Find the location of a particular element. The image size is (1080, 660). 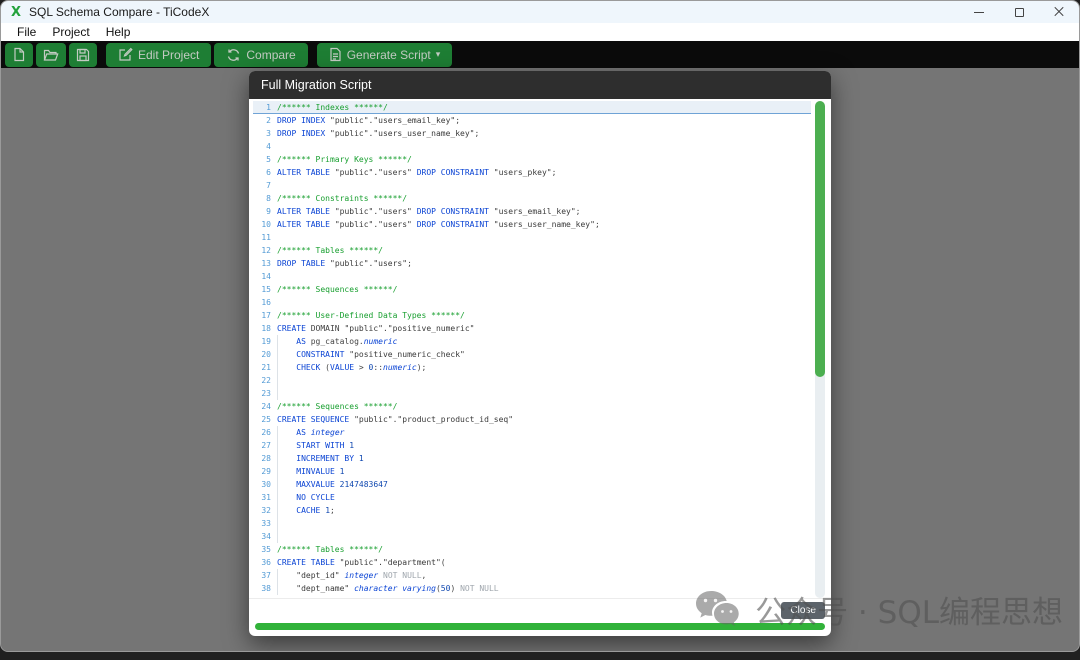

new-project-button is located at coordinates (19, 54).